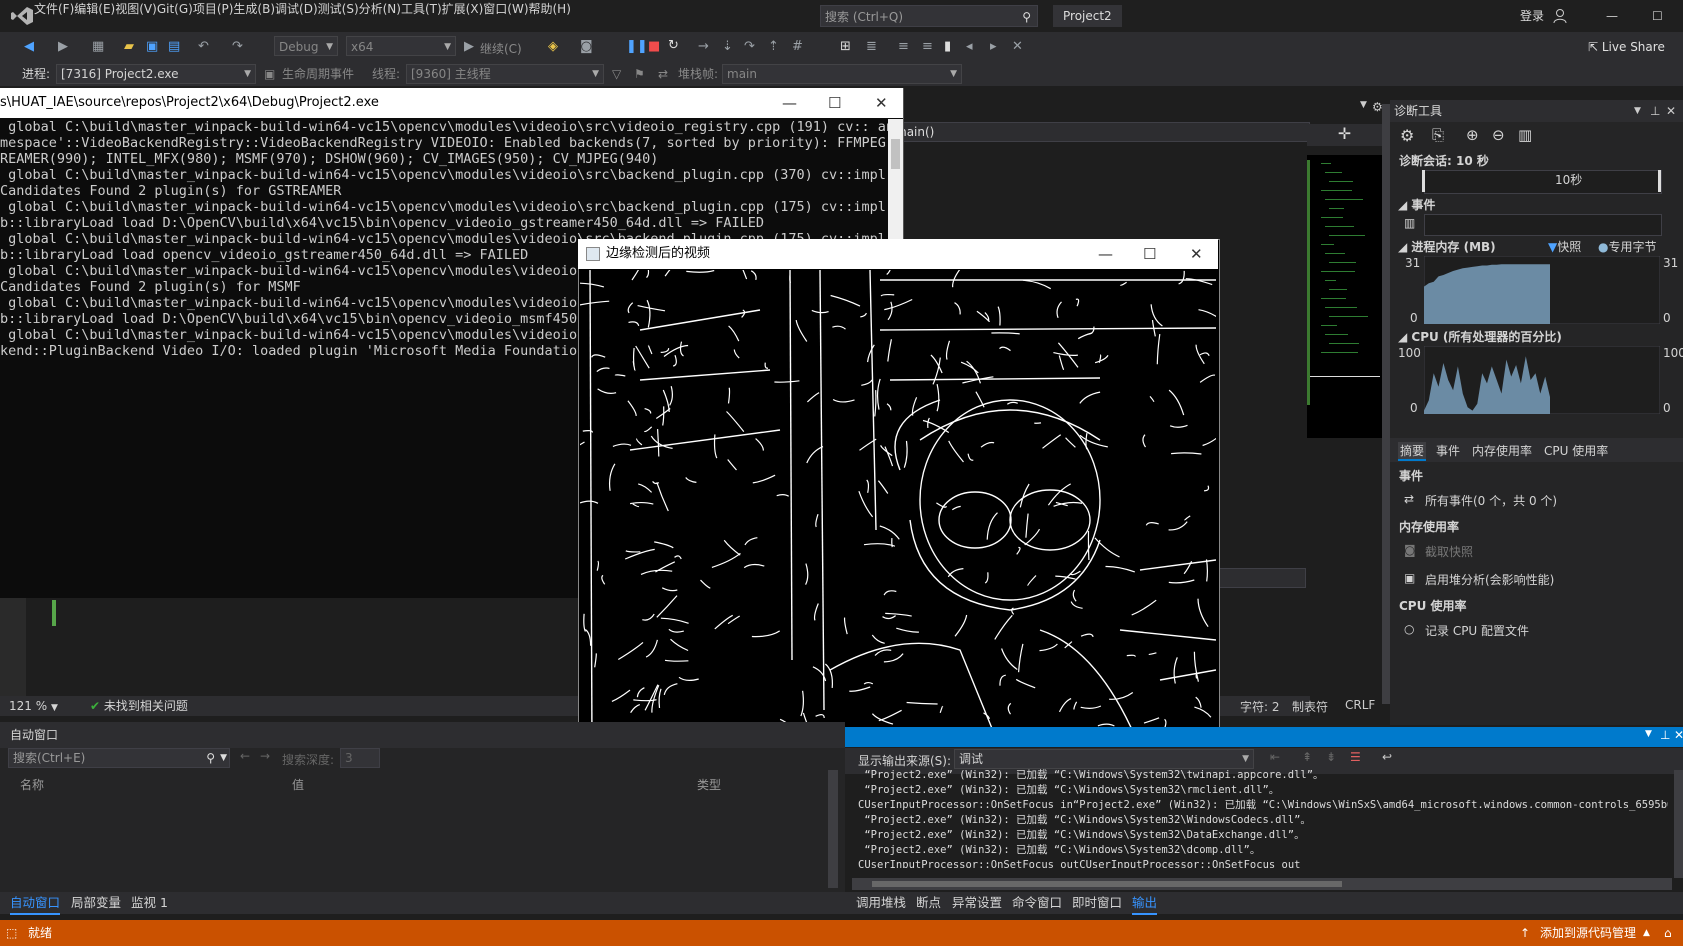 This screenshot has width=1683, height=946. I want to click on bookmark-icon: ▮, so click(947, 46).